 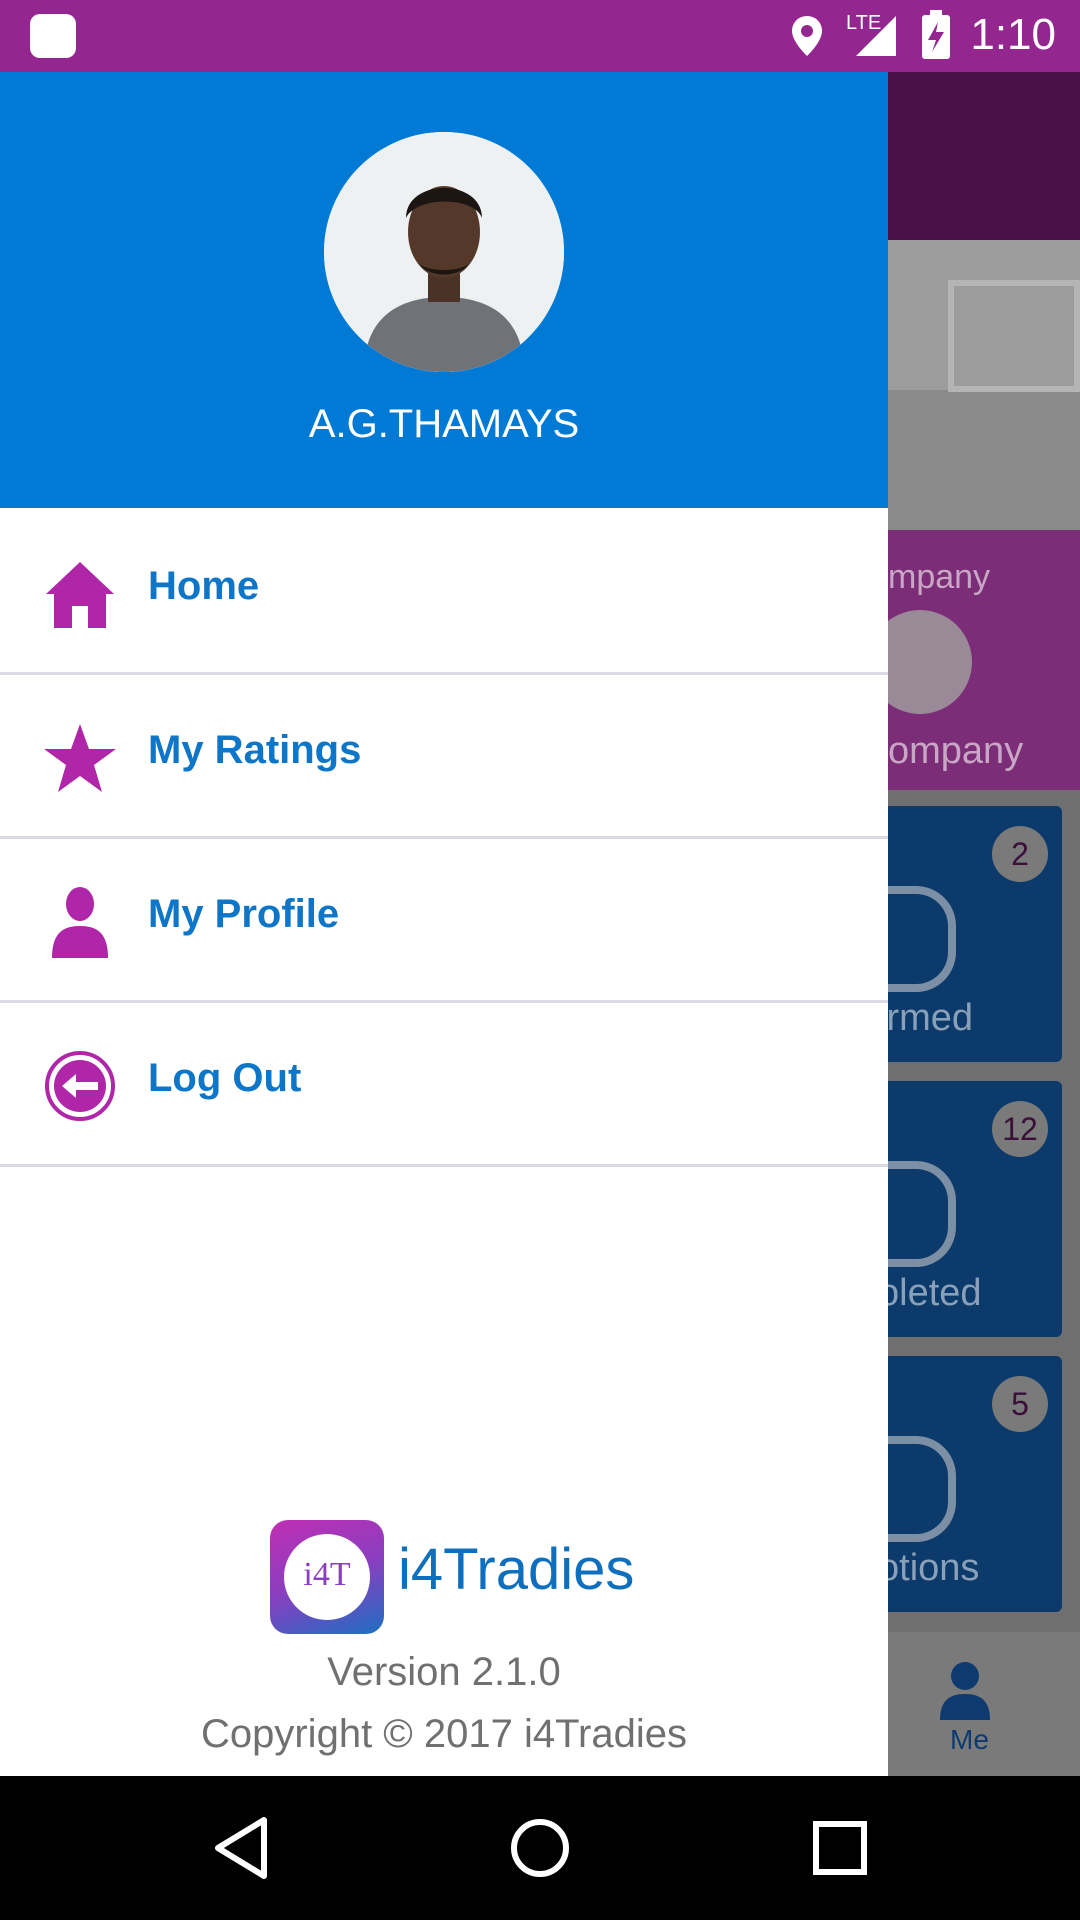 I want to click on card-label: oleted, so click(x=935, y=1293).